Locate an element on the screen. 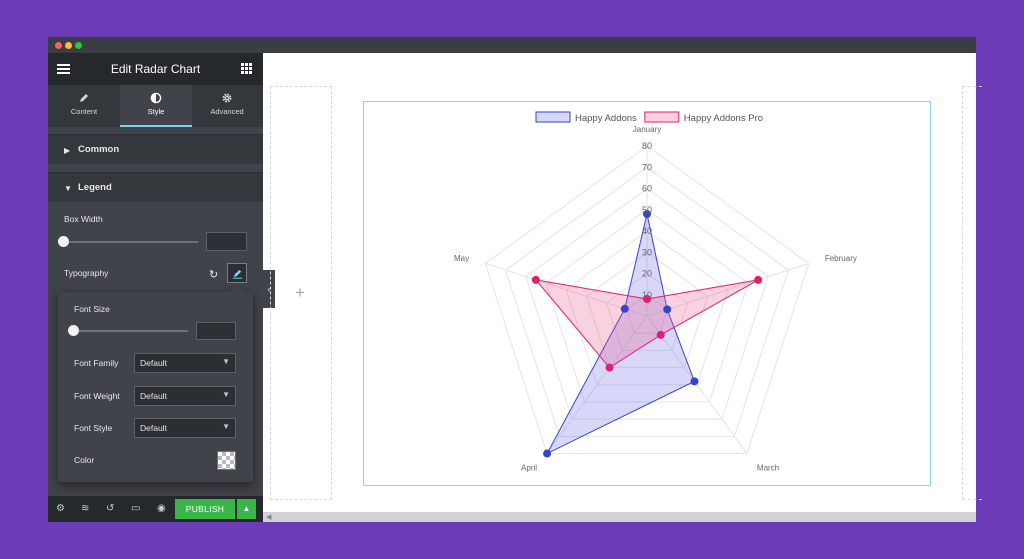 This screenshot has width=1024, height=559. widgets-grid-icon is located at coordinates (246, 68).